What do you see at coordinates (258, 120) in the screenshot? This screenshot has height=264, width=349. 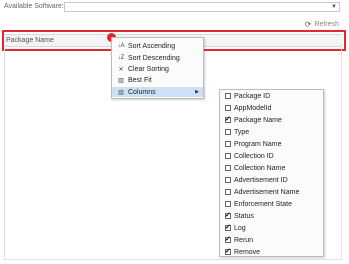 I see `column-toggle-label: Package Name` at bounding box center [258, 120].